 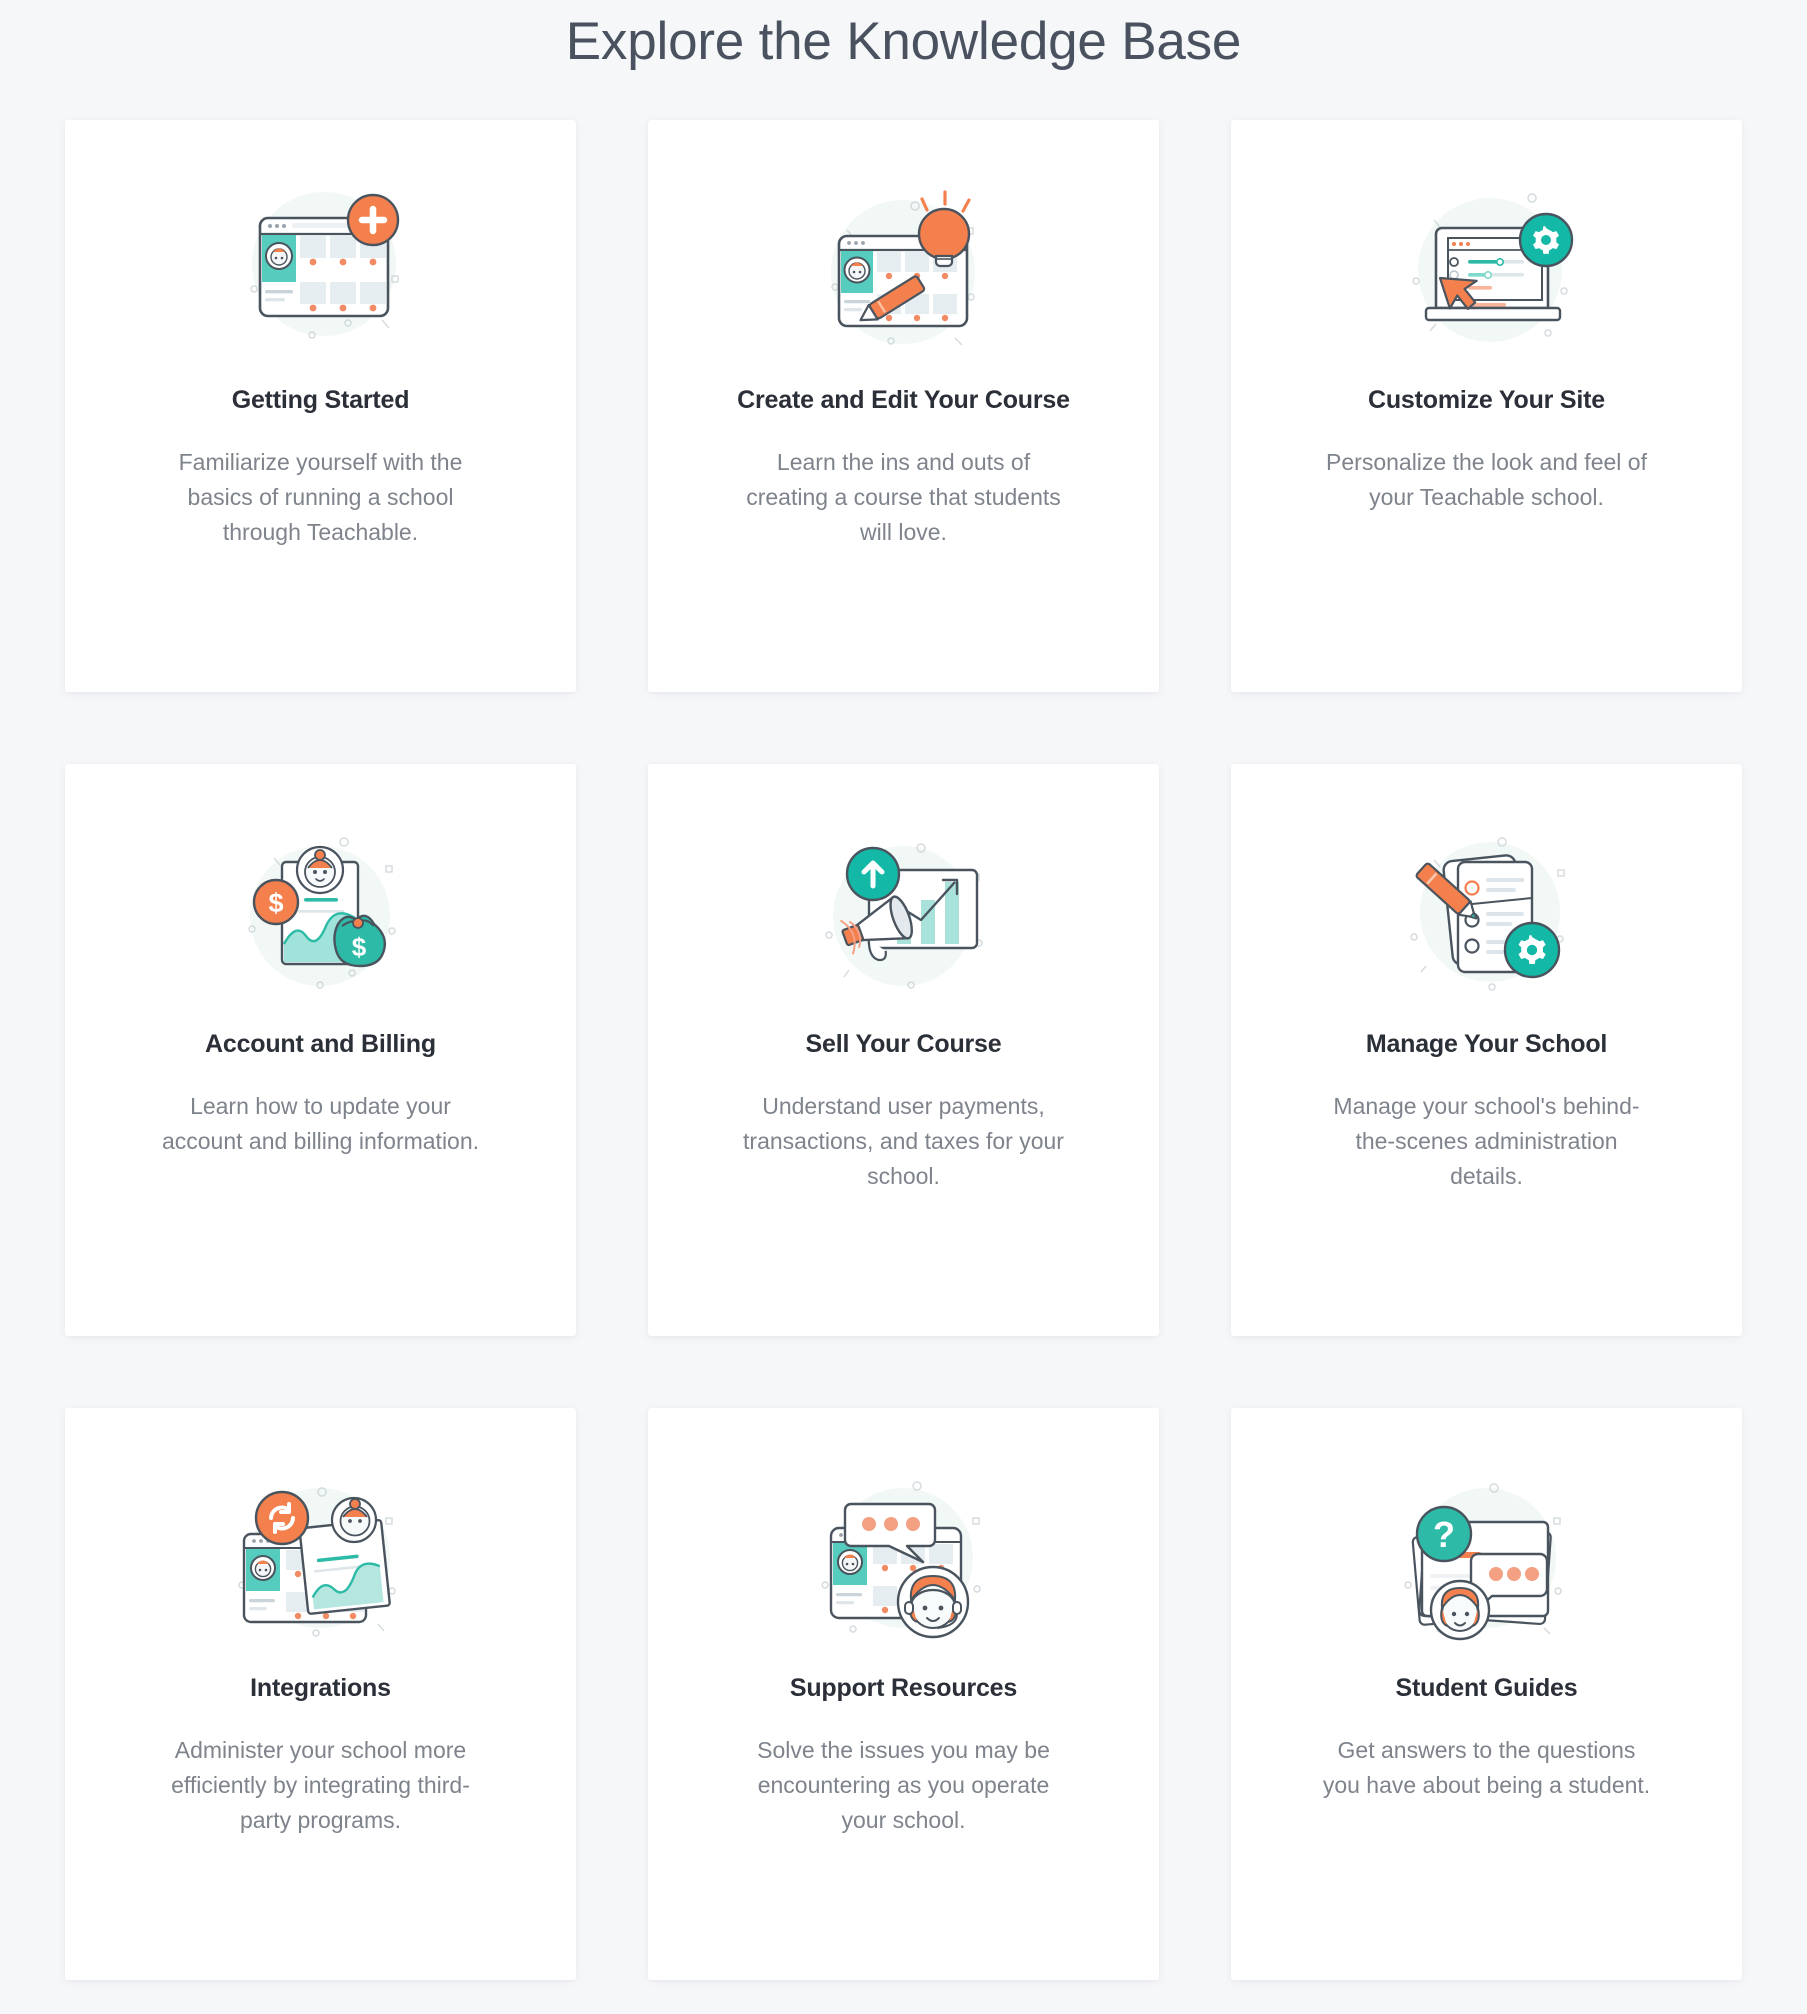 I want to click on card-title: Student Guides, so click(x=1486, y=1687).